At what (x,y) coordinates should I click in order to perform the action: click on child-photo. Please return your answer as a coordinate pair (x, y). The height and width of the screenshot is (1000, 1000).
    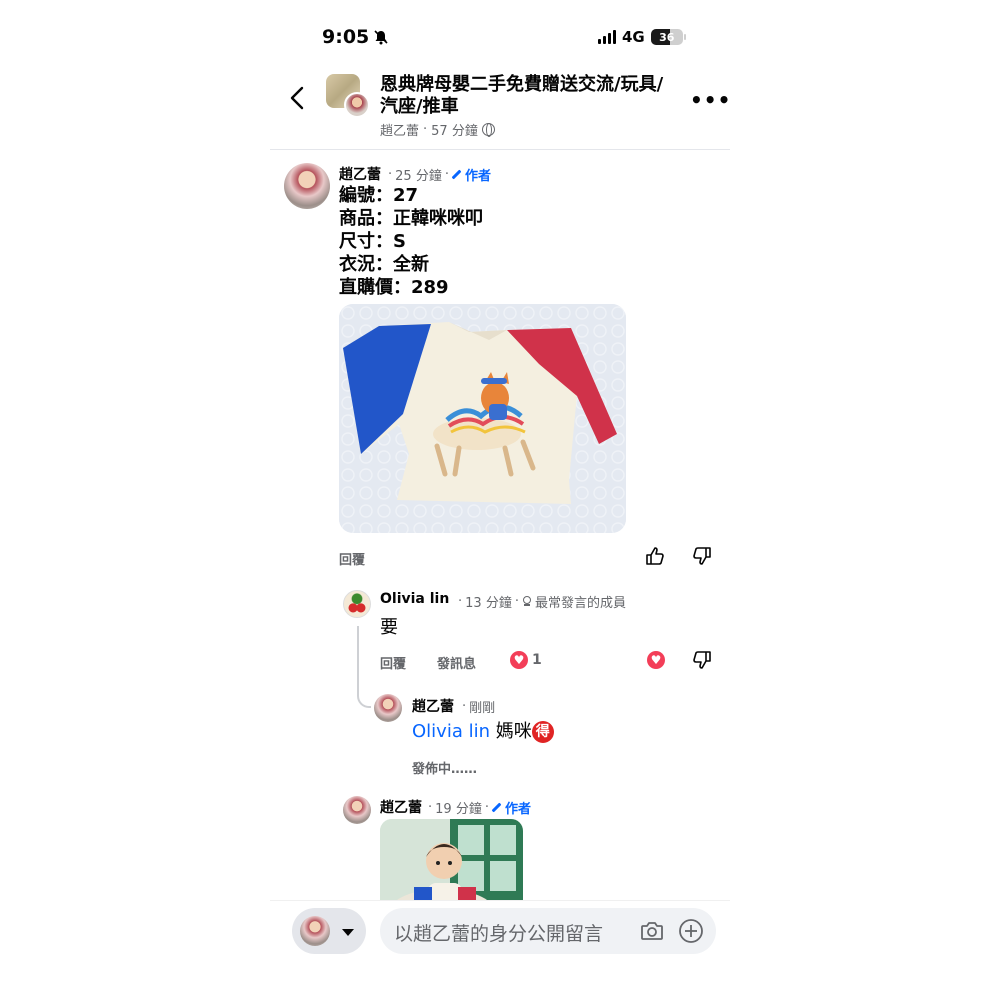
    Looking at the image, I should click on (451, 864).